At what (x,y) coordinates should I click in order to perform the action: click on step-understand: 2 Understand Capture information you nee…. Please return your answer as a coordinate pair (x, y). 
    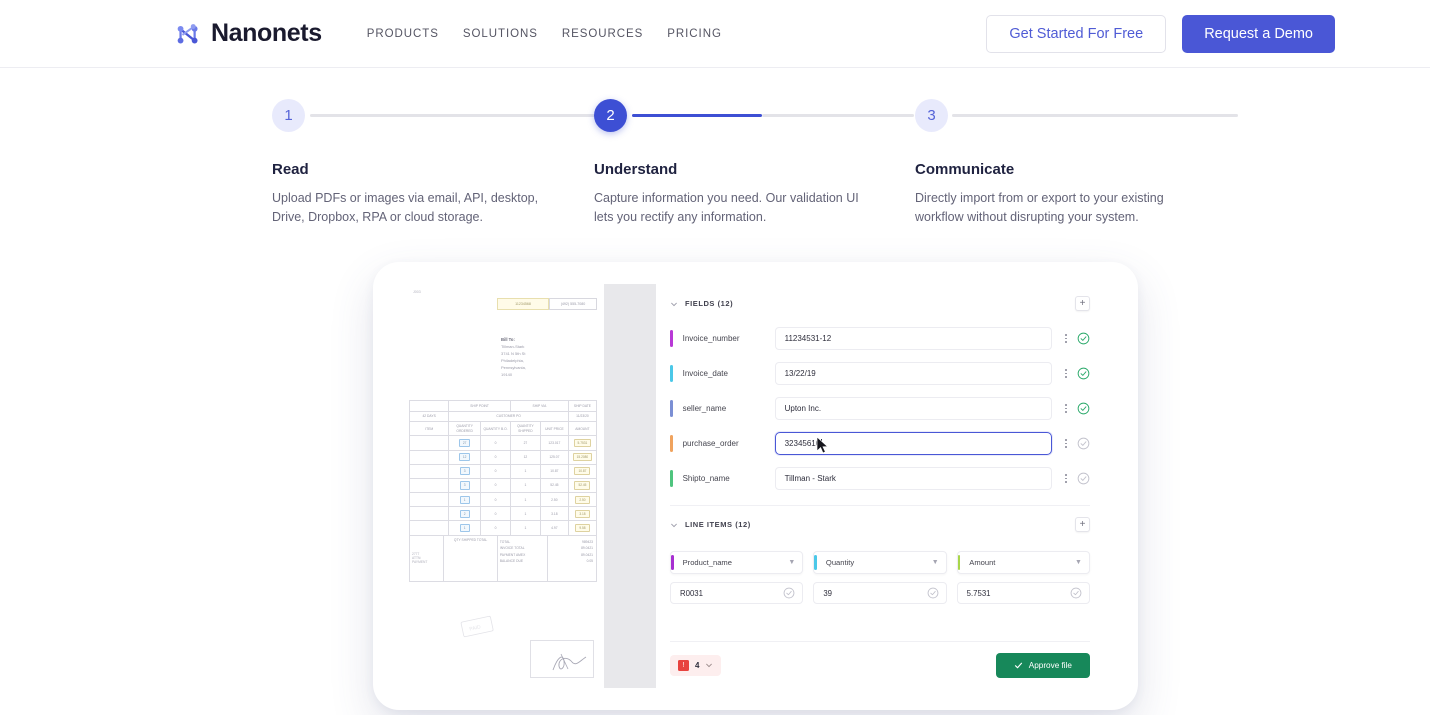
    Looking at the image, I should click on (744, 163).